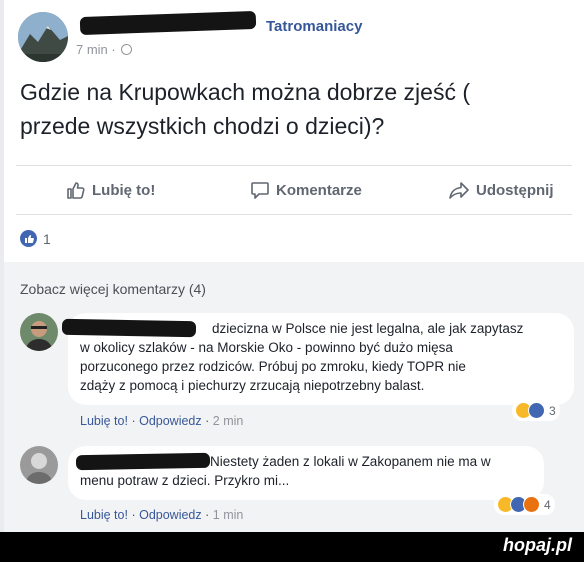  I want to click on like-button: Lubię to!, so click(110, 190).